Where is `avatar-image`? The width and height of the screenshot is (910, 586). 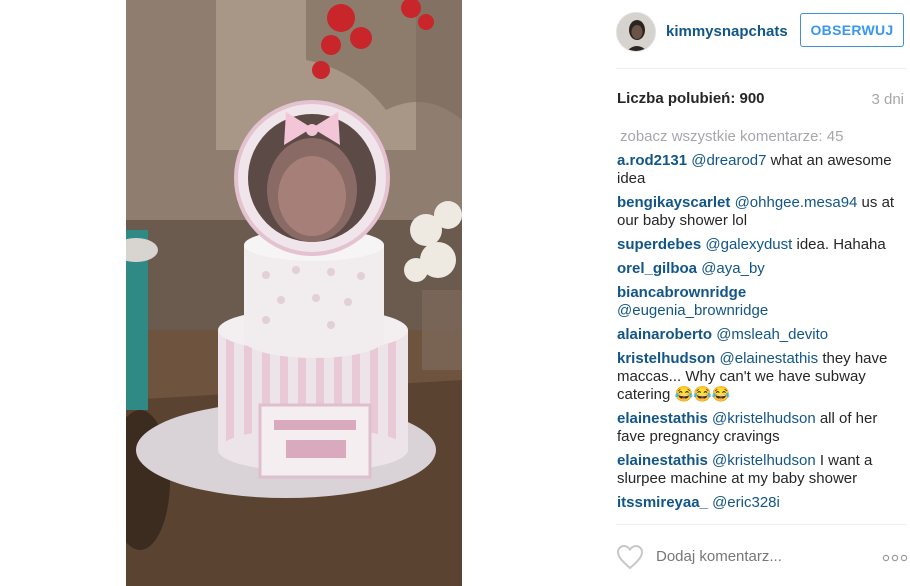
avatar-image is located at coordinates (636, 32).